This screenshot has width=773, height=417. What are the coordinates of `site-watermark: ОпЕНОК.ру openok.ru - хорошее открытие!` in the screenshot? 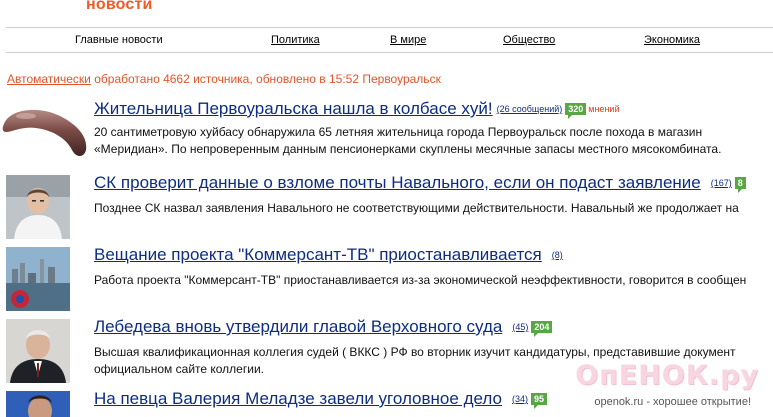 It's located at (671, 388).